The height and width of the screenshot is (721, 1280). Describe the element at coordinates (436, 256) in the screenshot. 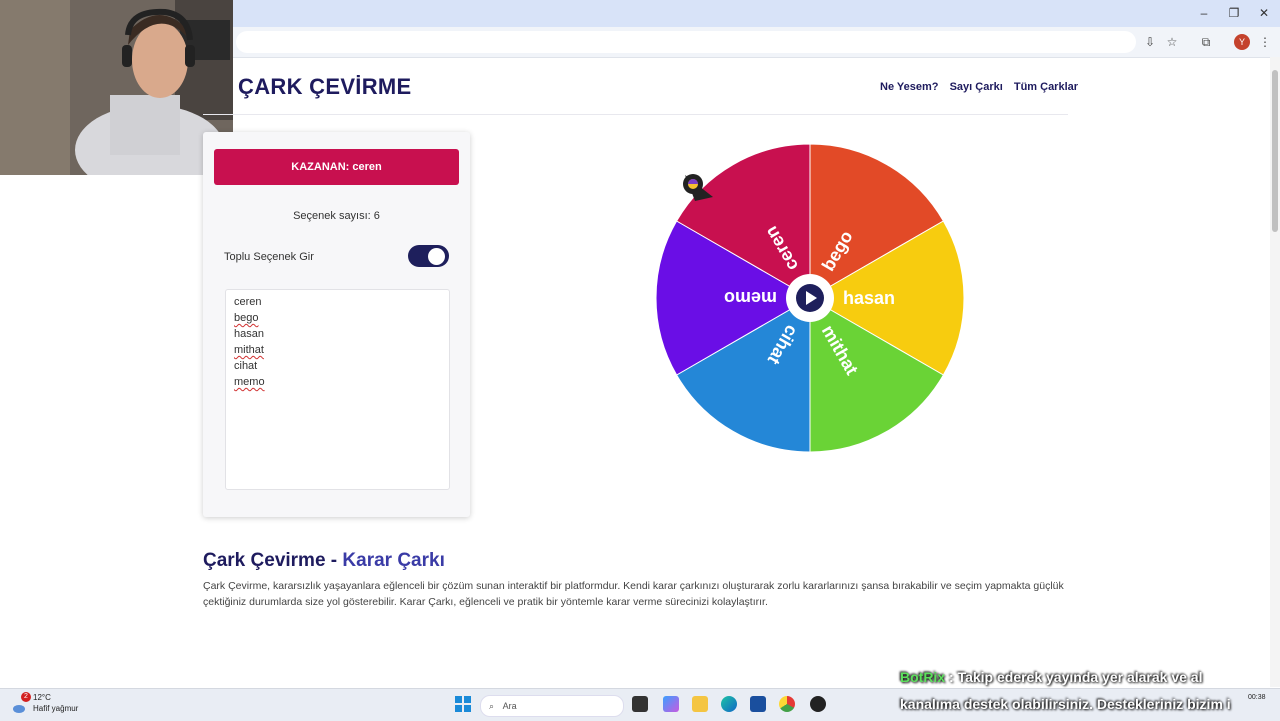

I see `toggle-knob` at that location.